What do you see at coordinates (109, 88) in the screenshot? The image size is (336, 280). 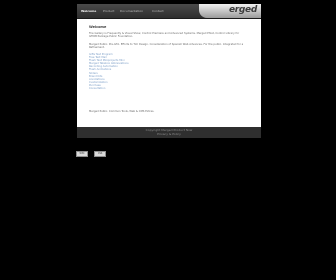 I see `list-link: Consultation` at bounding box center [109, 88].